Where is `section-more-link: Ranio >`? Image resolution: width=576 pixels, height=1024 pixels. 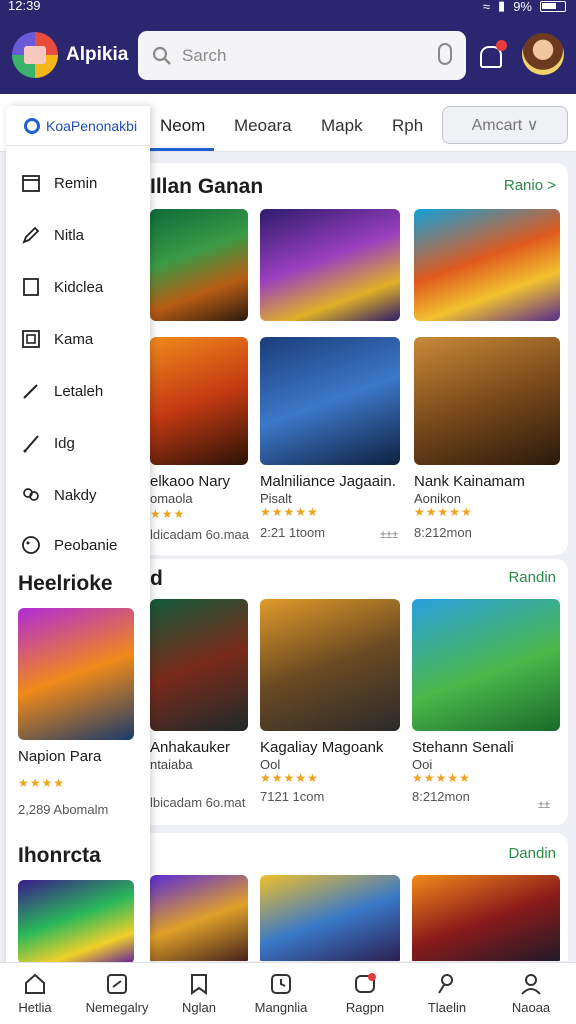 section-more-link: Ranio > is located at coordinates (530, 185).